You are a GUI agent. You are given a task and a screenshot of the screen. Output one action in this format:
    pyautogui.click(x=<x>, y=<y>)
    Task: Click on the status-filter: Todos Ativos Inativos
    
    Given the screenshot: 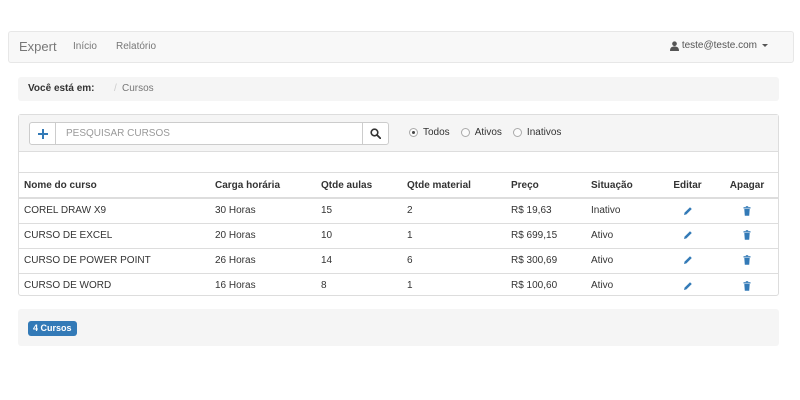 What is the action you would take?
    pyautogui.click(x=490, y=132)
    